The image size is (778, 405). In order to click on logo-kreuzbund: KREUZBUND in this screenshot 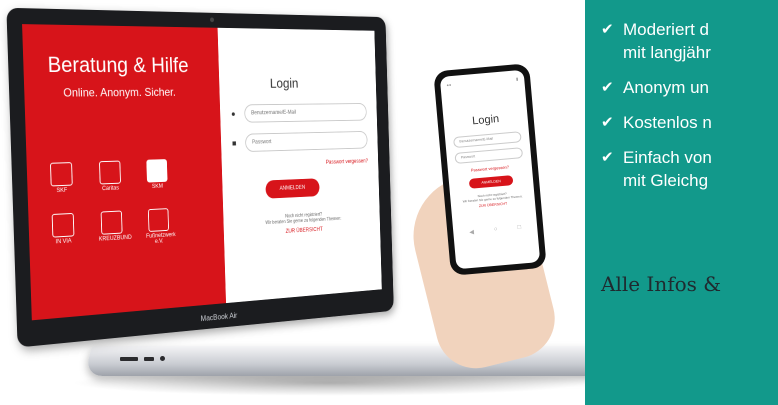, I will do `click(115, 229)`.